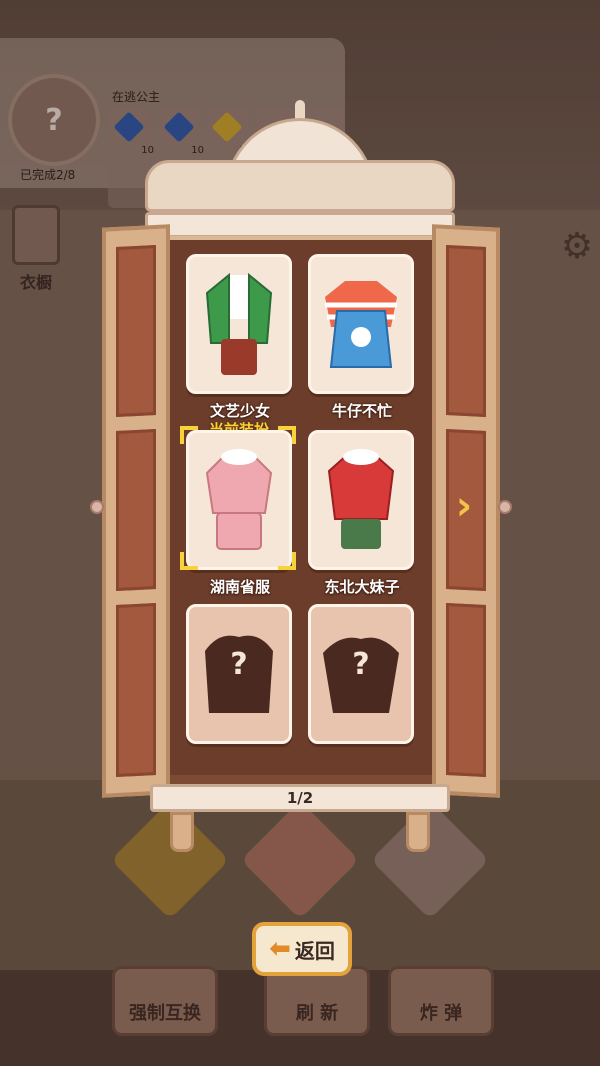 The width and height of the screenshot is (600, 1066). I want to click on door-knob-right, so click(505, 507).